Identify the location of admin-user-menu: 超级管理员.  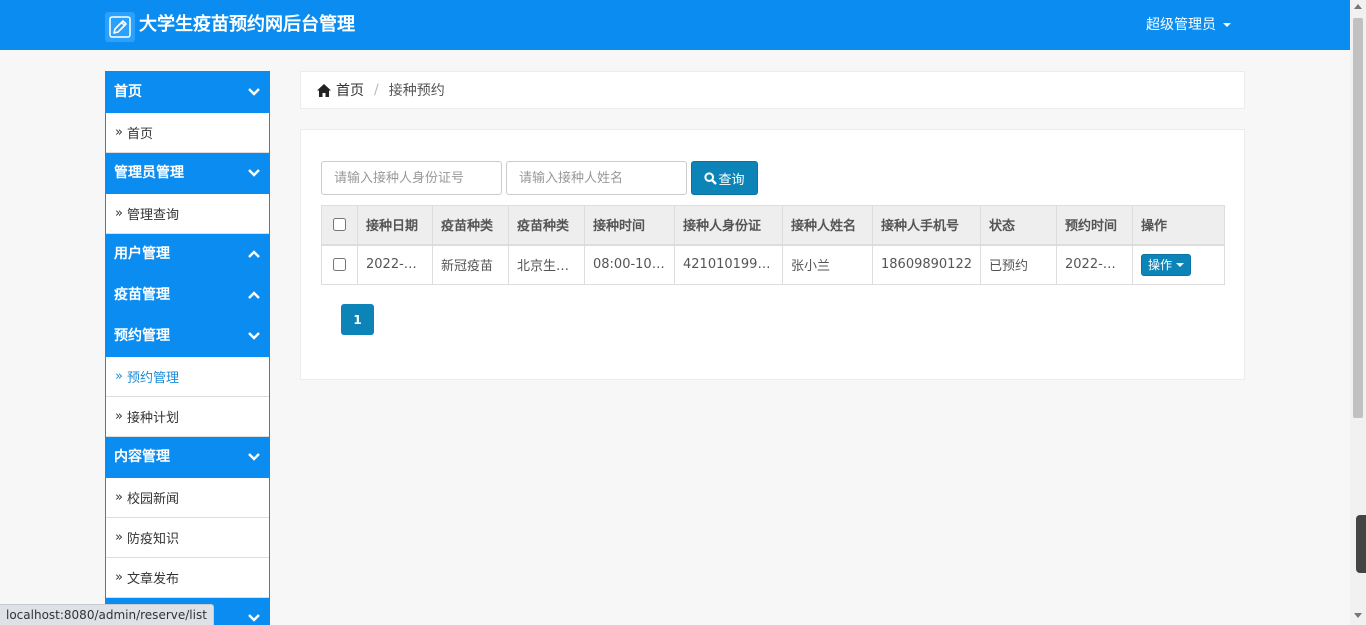
(1188, 25).